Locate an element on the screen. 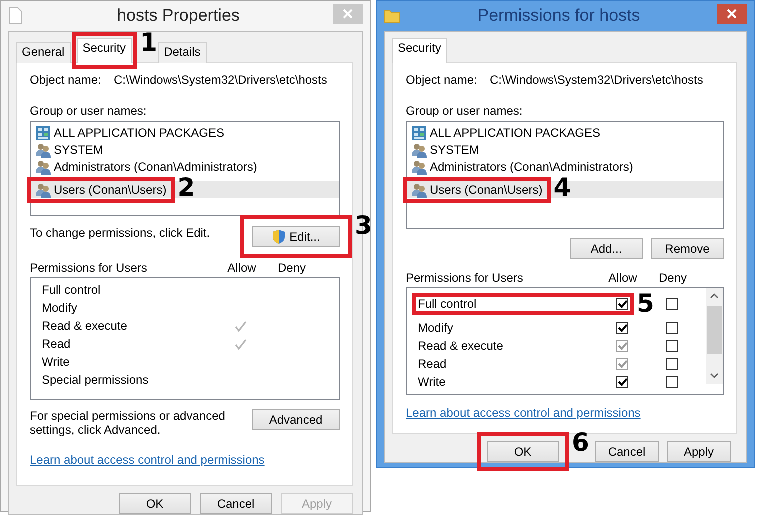  check-icon is located at coordinates (622, 304).